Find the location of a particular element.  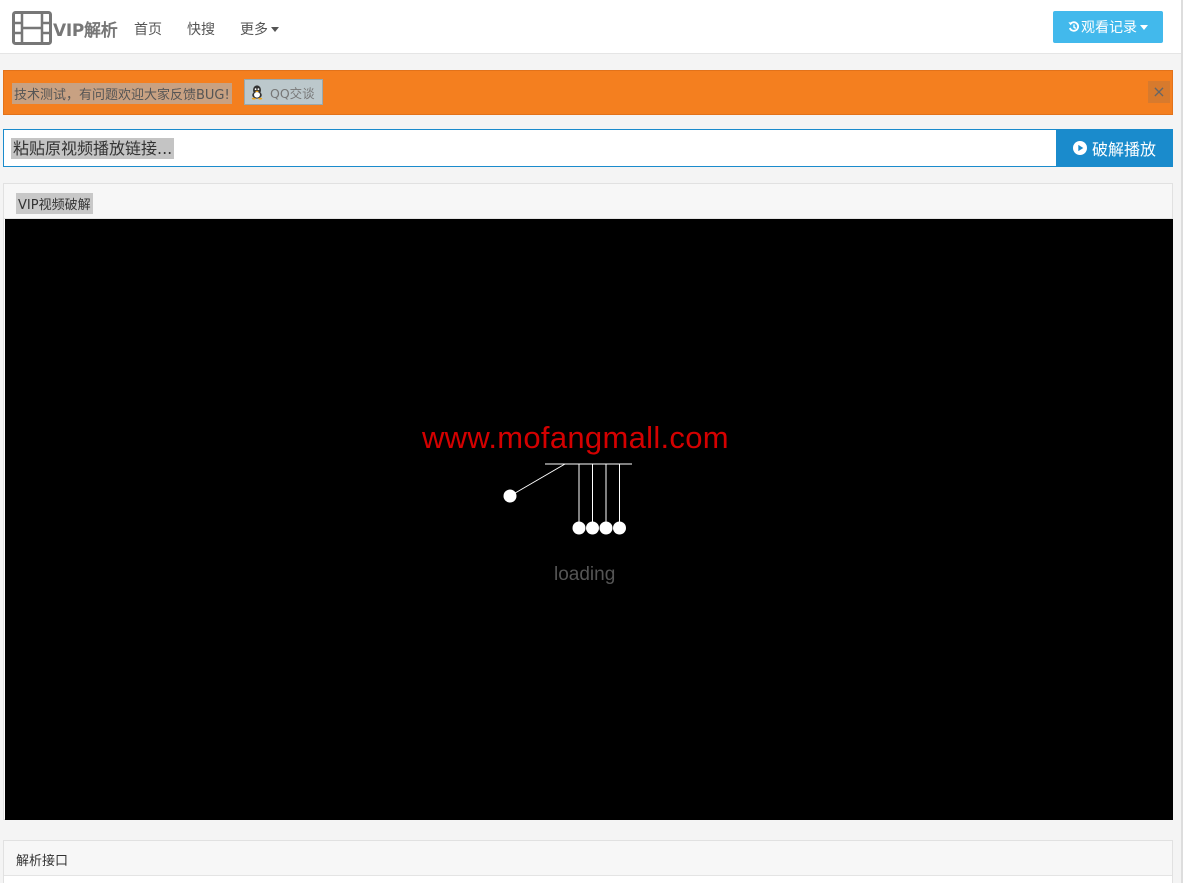

close-icon: × is located at coordinates (1159, 92).